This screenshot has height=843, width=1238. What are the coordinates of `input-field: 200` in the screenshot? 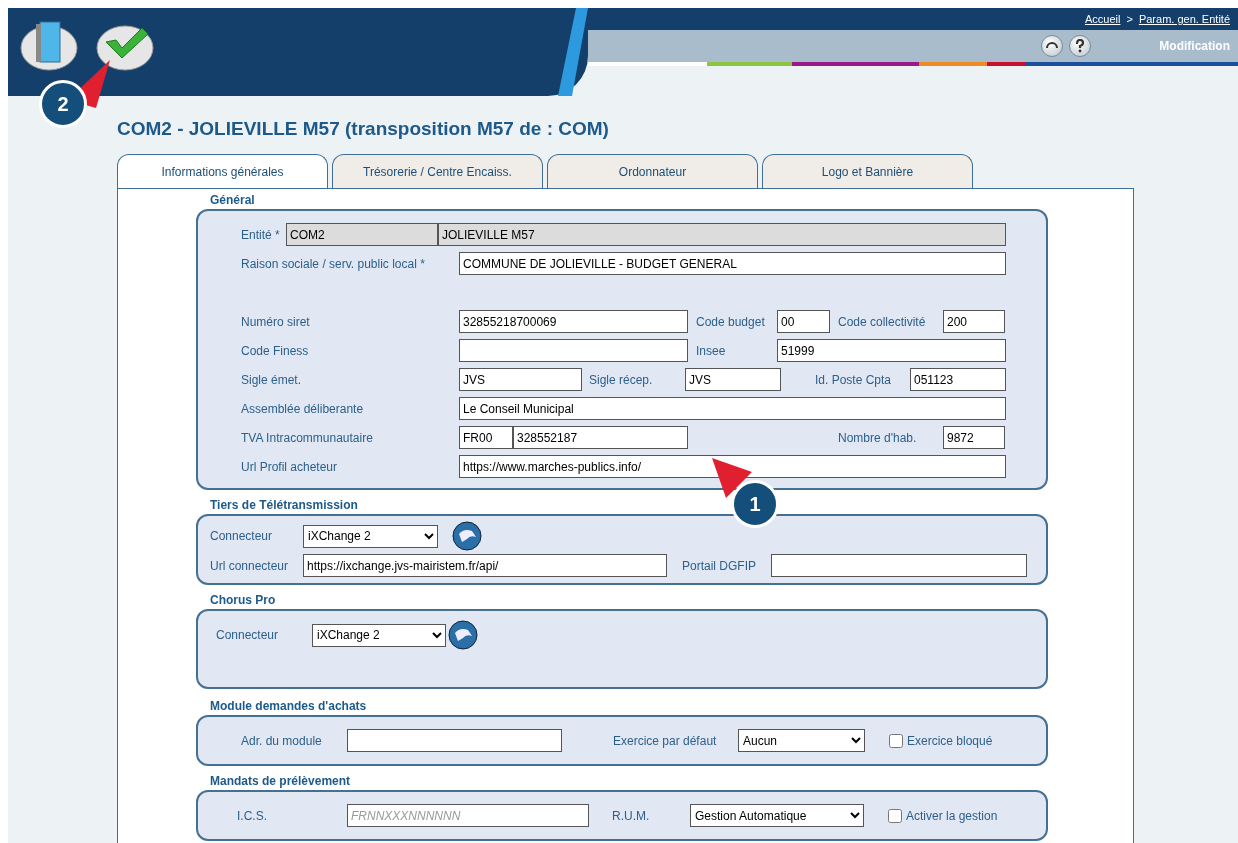 It's located at (974, 321).